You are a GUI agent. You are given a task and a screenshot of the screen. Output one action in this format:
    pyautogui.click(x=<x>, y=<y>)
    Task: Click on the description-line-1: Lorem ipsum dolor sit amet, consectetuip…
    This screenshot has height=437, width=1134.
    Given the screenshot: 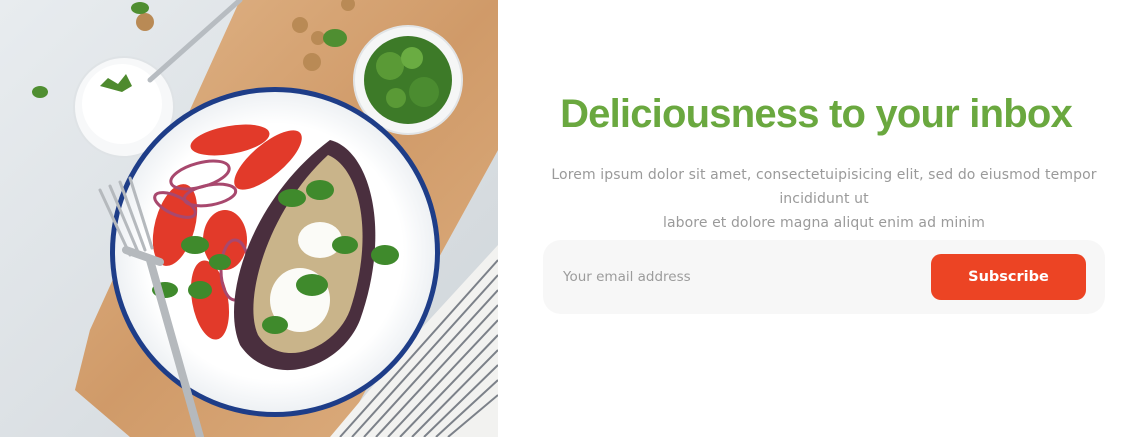 What is the action you would take?
    pyautogui.click(x=824, y=187)
    